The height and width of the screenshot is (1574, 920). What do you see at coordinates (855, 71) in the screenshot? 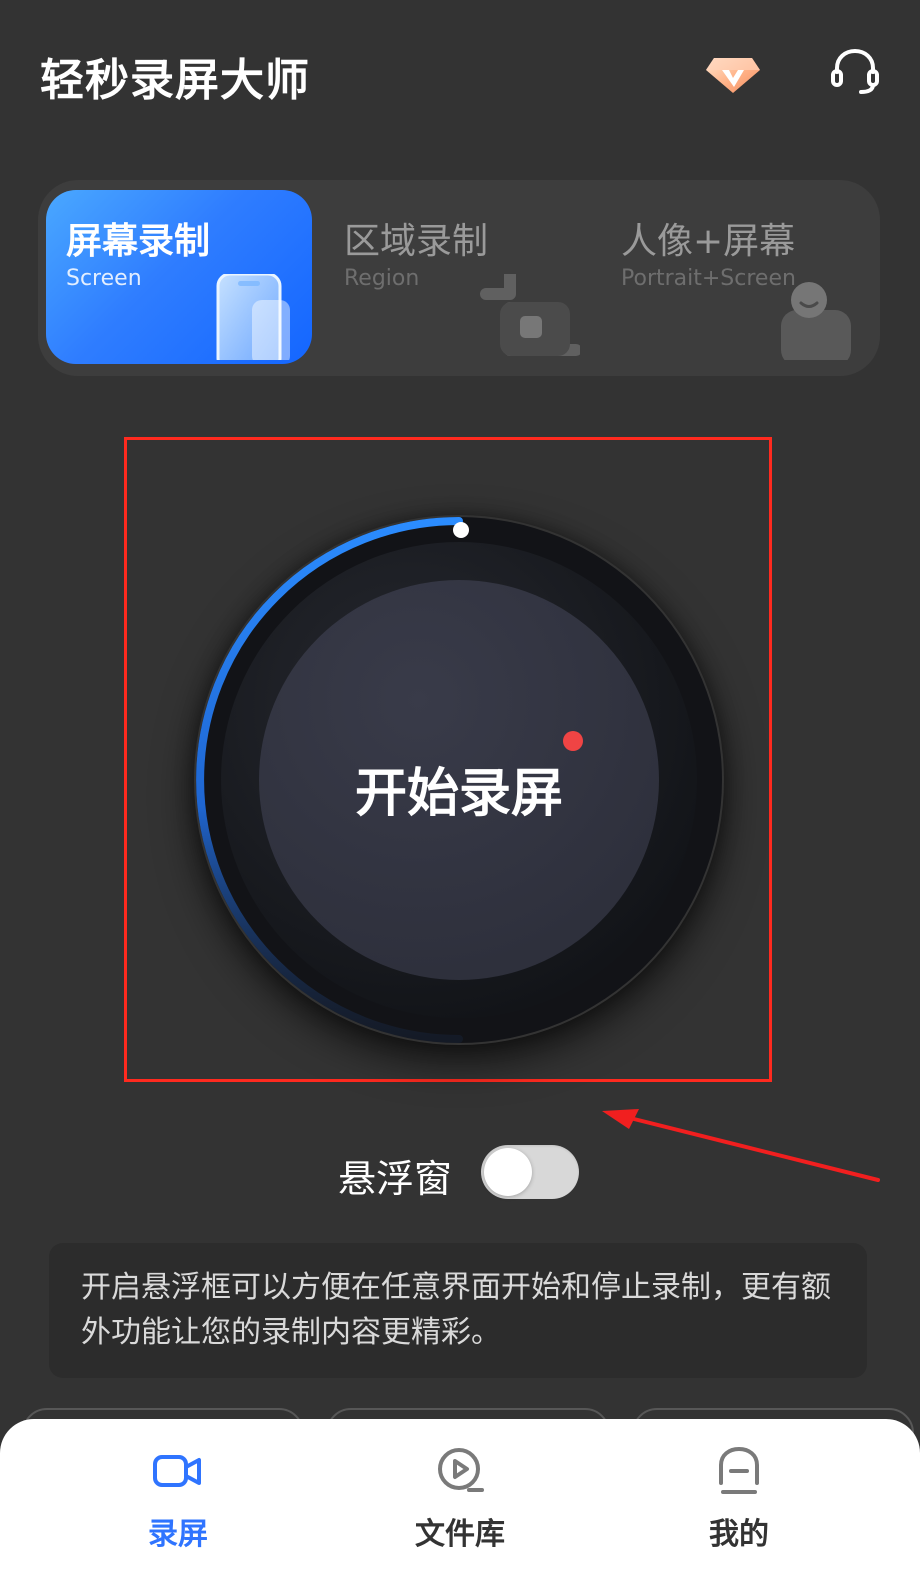
I see `support-headset-icon` at bounding box center [855, 71].